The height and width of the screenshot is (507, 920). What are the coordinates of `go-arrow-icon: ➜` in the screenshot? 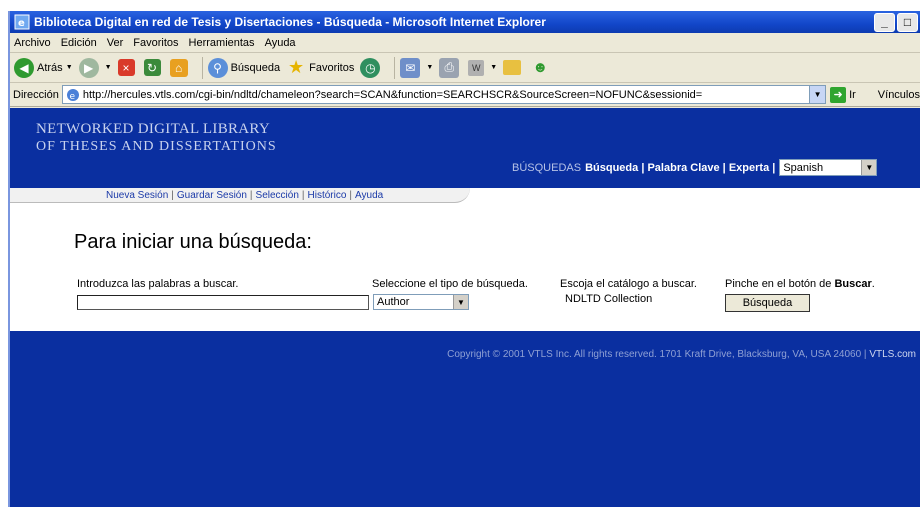 It's located at (838, 94).